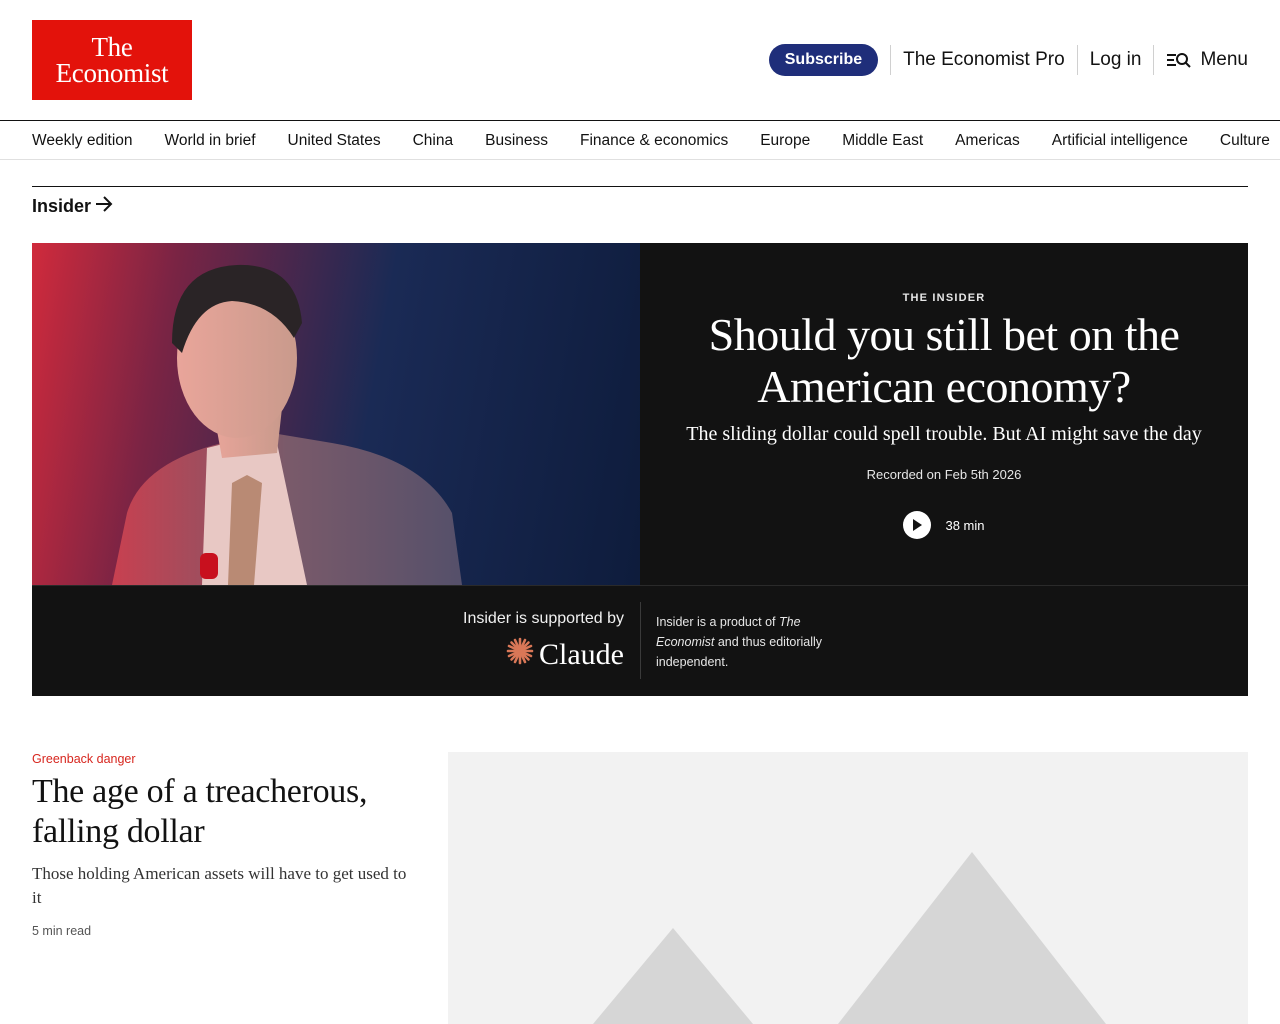 This screenshot has width=1280, height=1024. I want to click on nav-item-artificial-intelligence: Artificial intelligence, so click(1120, 141).